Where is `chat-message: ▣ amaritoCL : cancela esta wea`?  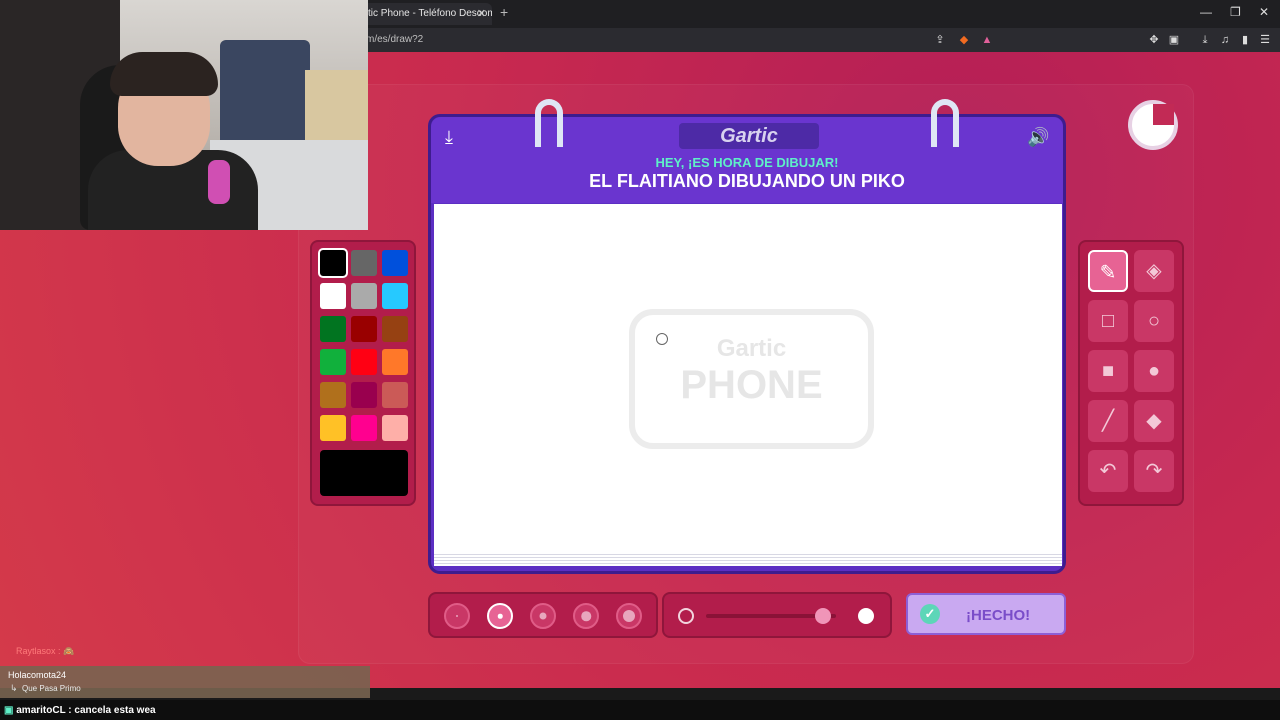
chat-message: ▣ amaritoCL : cancela esta wea is located at coordinates (80, 710).